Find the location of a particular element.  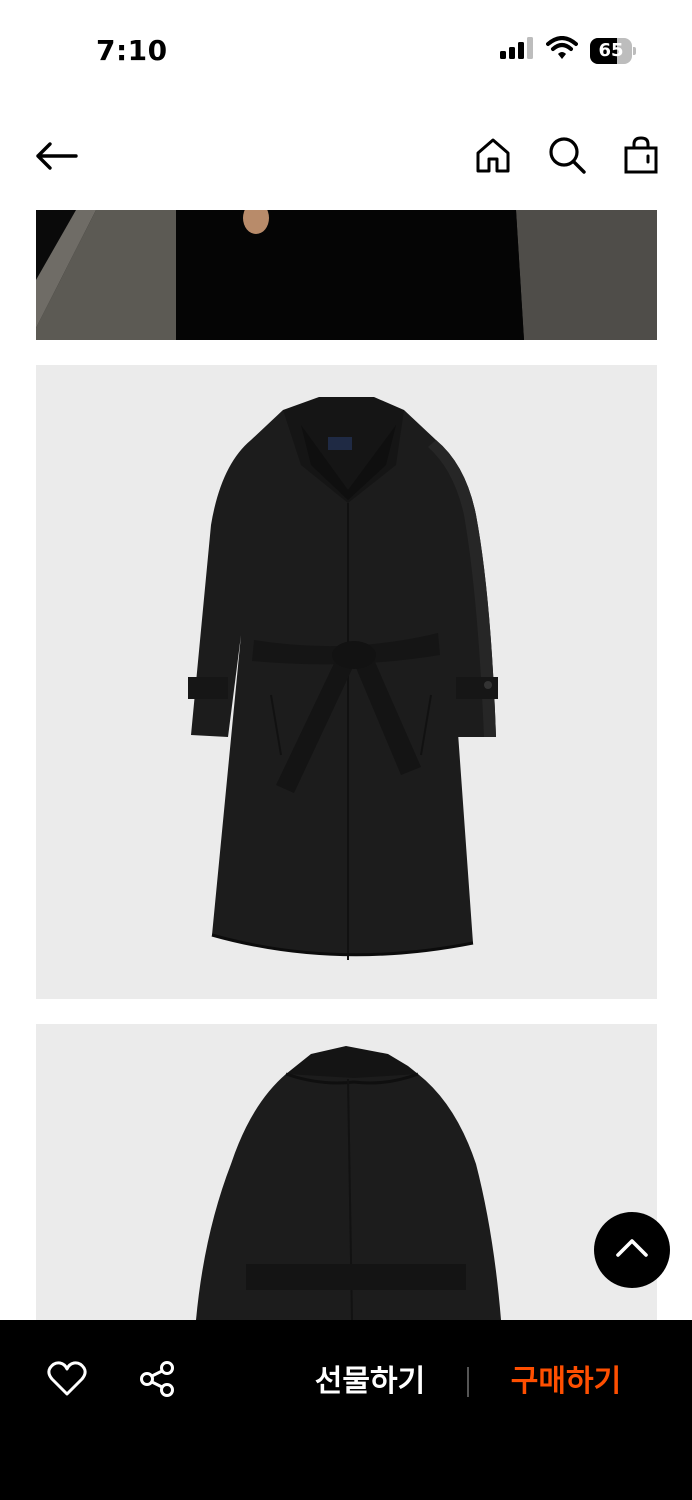

status-bar: 7:10 65 is located at coordinates (346, 50).